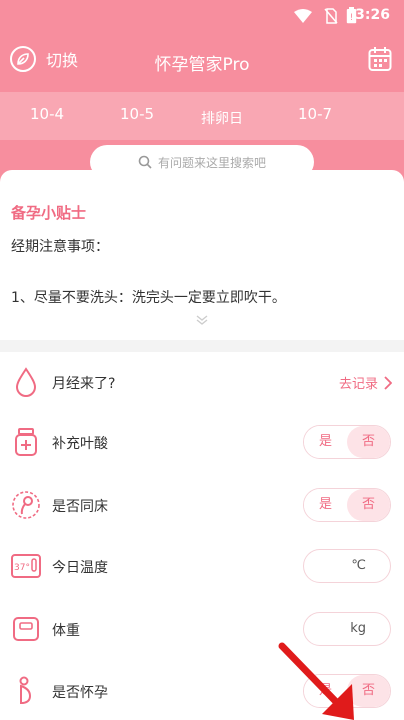 The height and width of the screenshot is (720, 404). What do you see at coordinates (202, 65) in the screenshot?
I see `app-title: 怀孕管家Pro` at bounding box center [202, 65].